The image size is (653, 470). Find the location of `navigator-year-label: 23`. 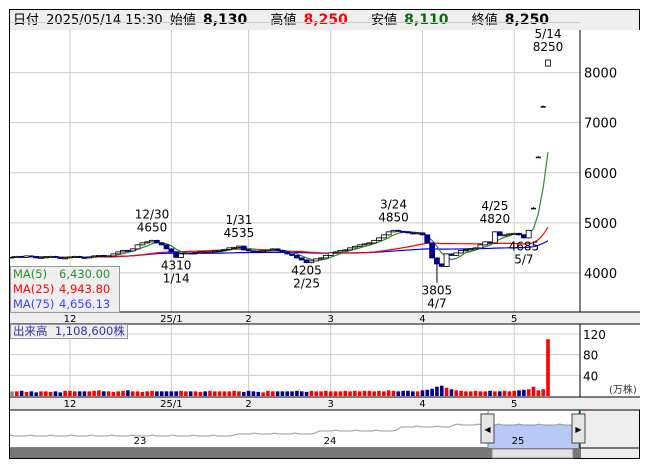

navigator-year-label: 23 is located at coordinates (140, 441).